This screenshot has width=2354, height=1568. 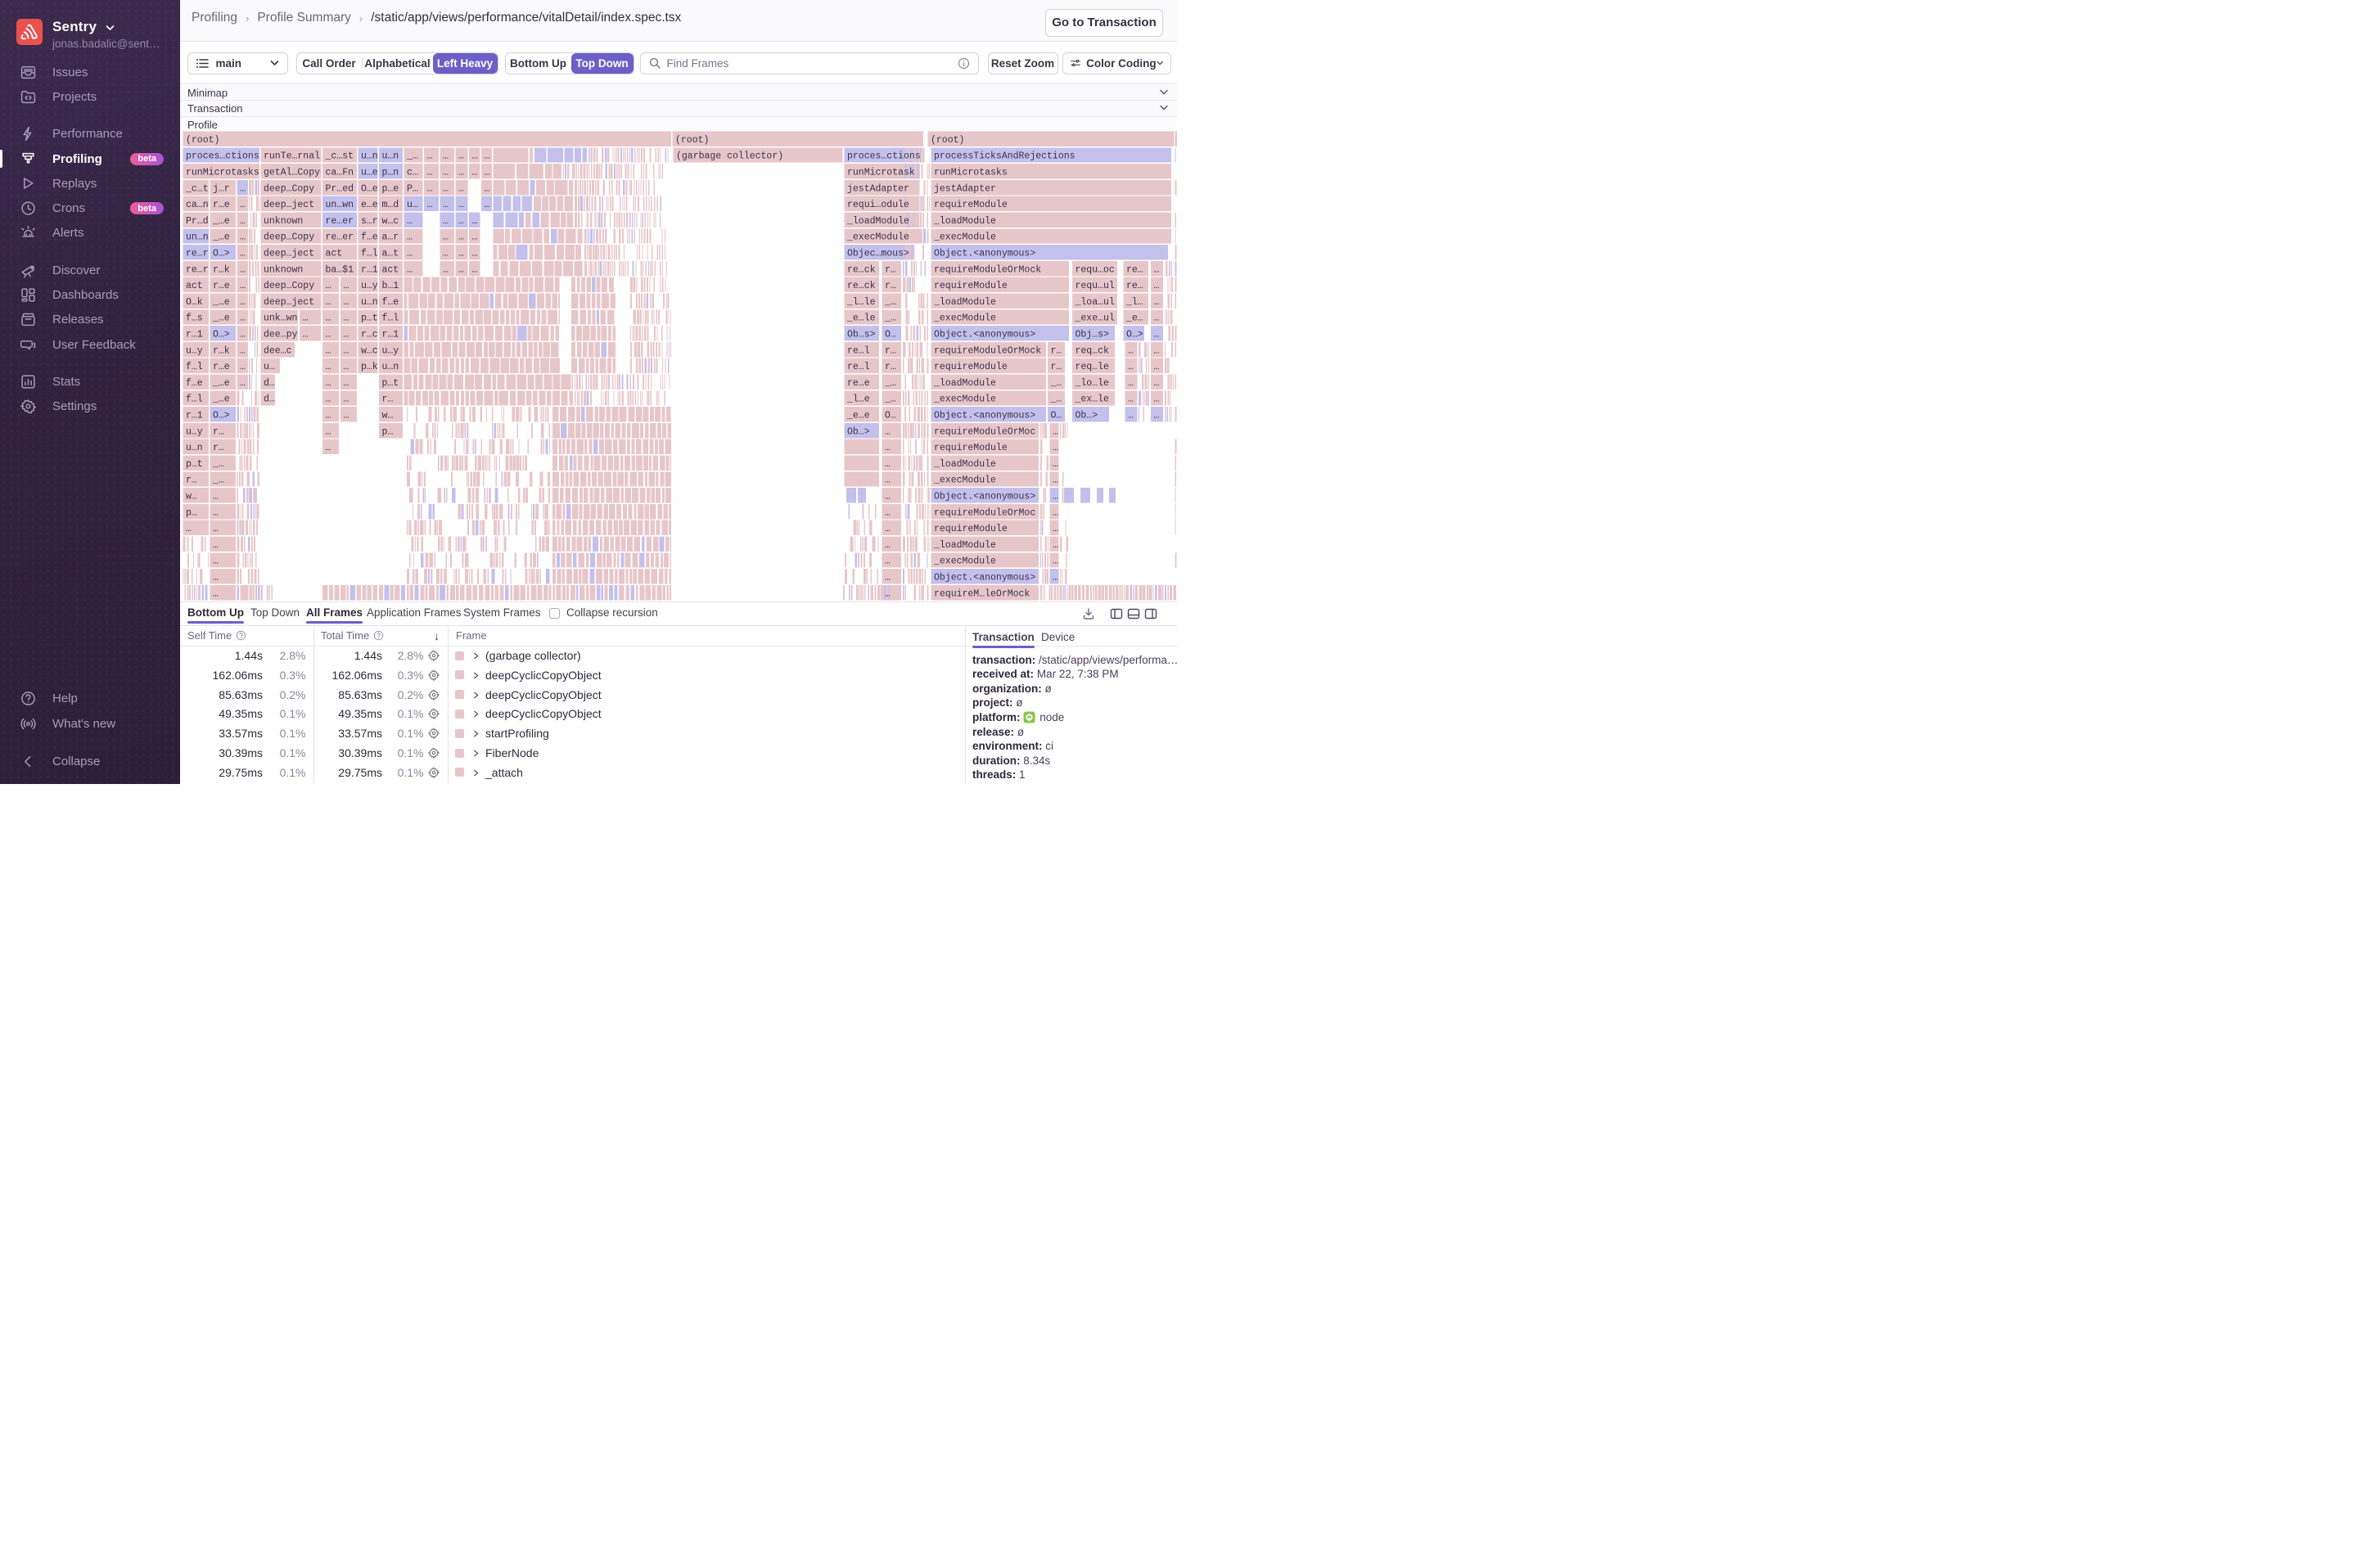 What do you see at coordinates (390, 237) in the screenshot?
I see `svg-text: a…r` at bounding box center [390, 237].